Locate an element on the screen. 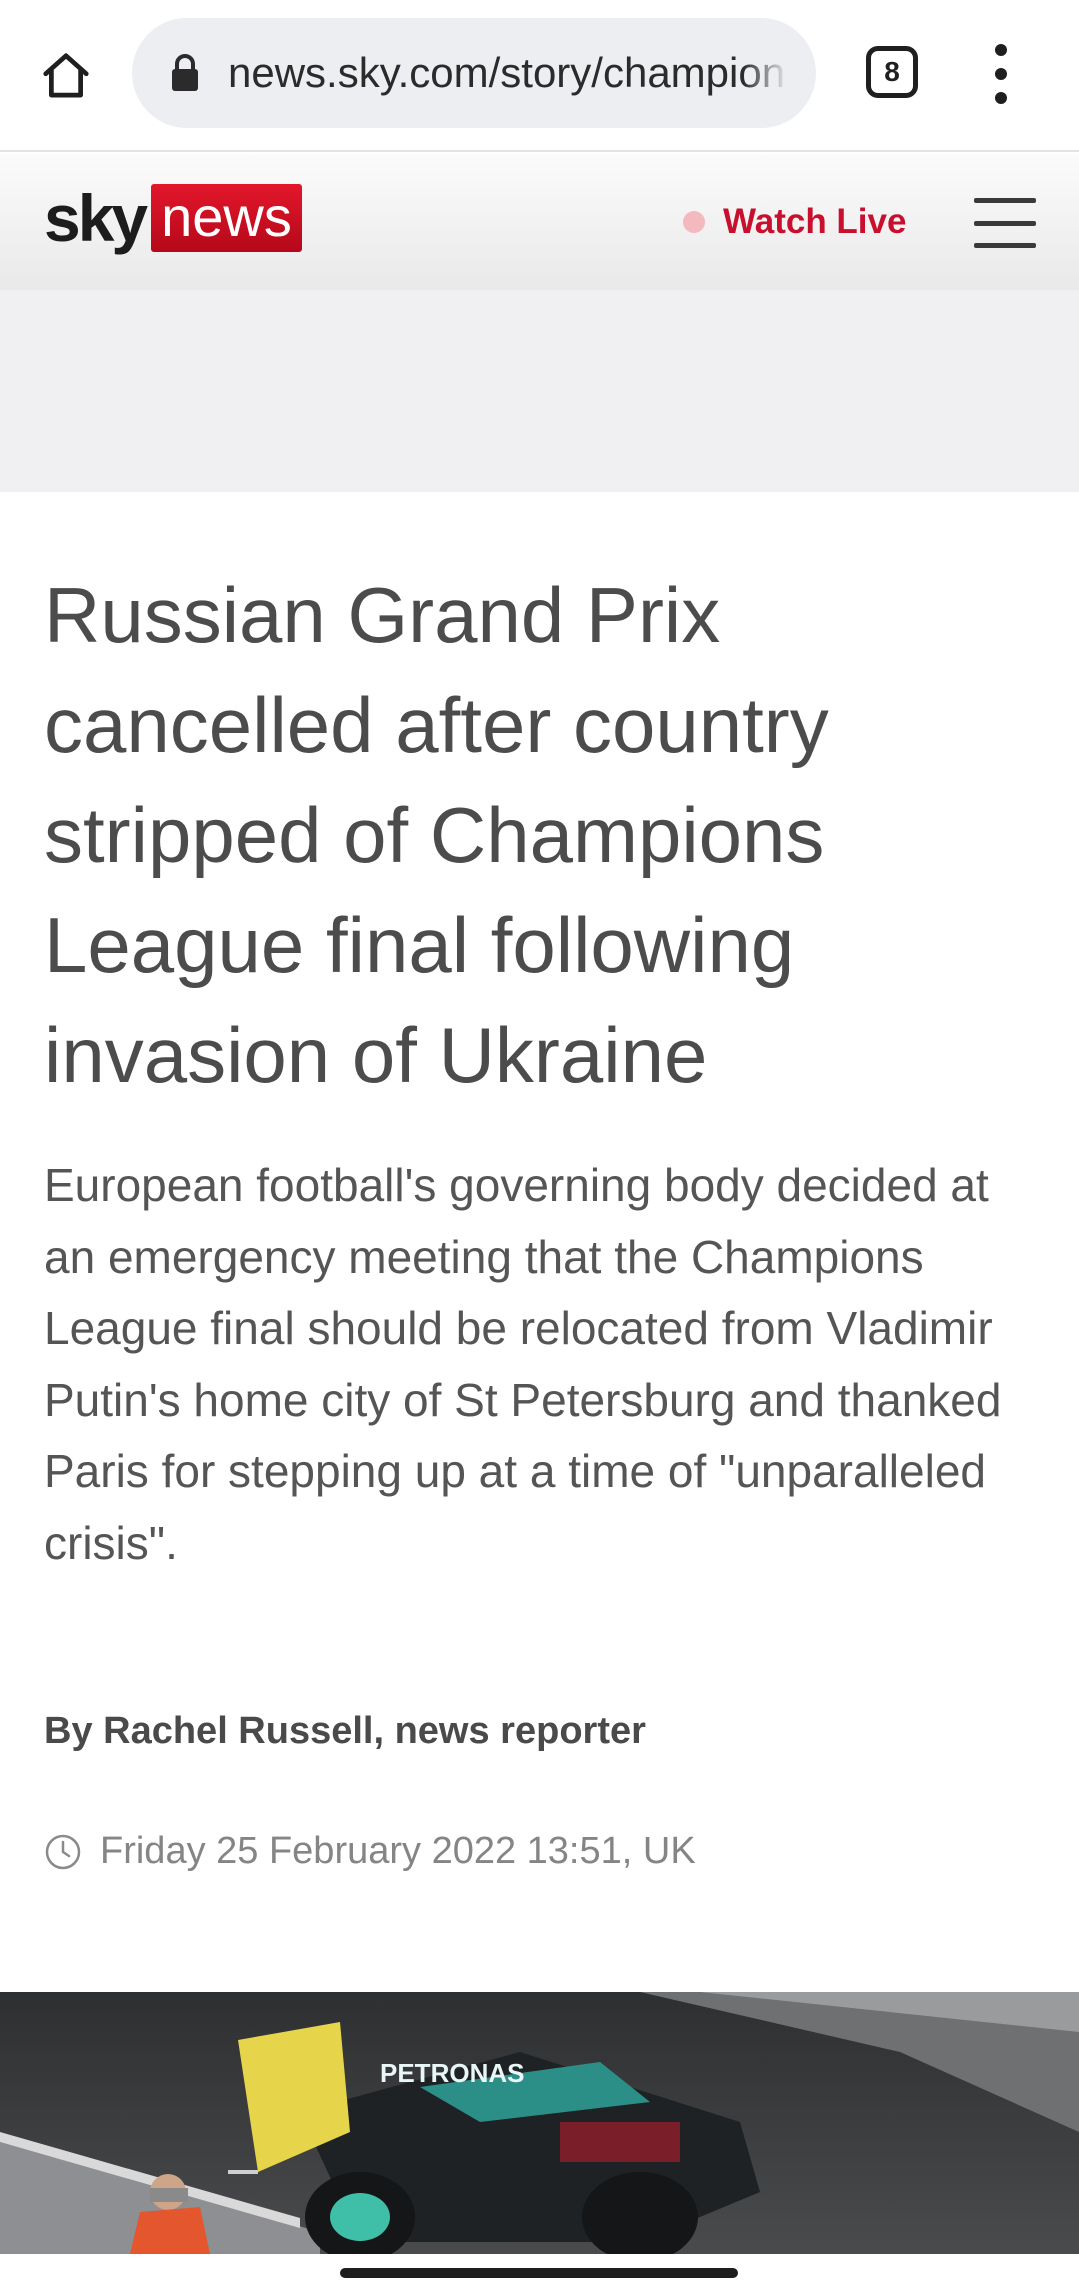 The image size is (1079, 2294). tab-switcher-button: 8 is located at coordinates (892, 72).